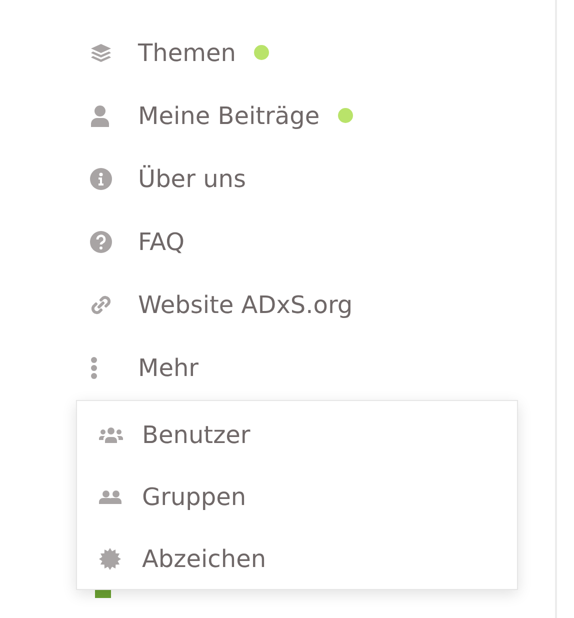 This screenshot has width=574, height=618. What do you see at coordinates (297, 435) in the screenshot?
I see `menu-item: Benutzer` at bounding box center [297, 435].